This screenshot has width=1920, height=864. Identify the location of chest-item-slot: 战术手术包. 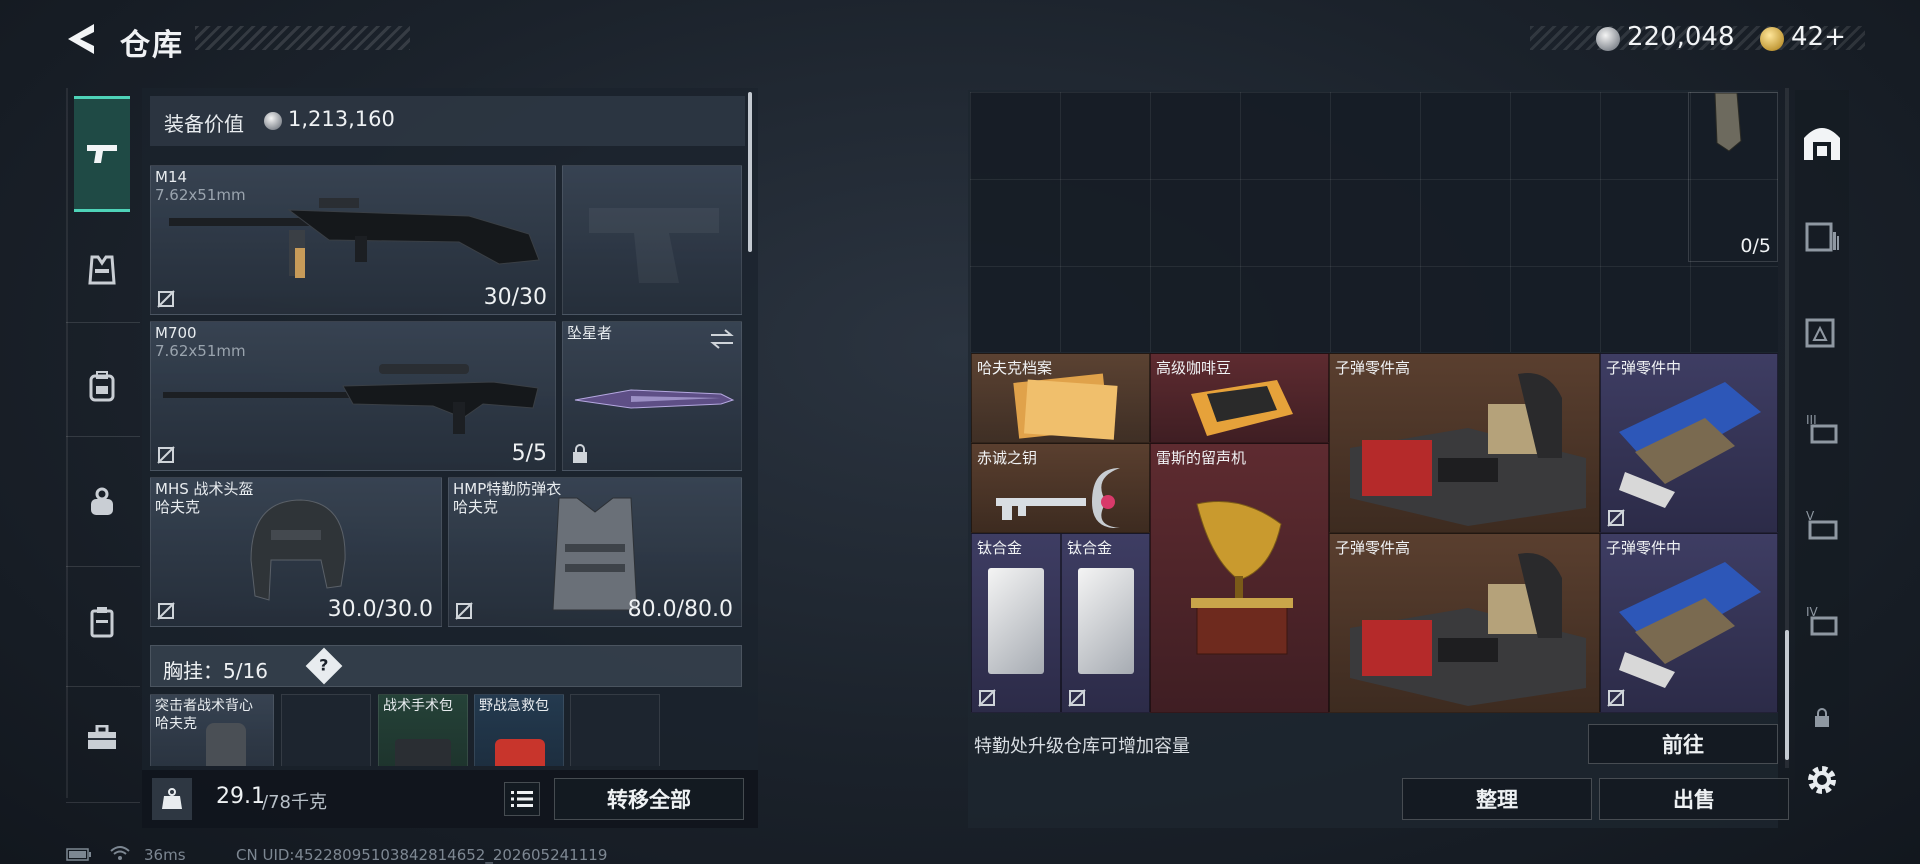
(423, 730).